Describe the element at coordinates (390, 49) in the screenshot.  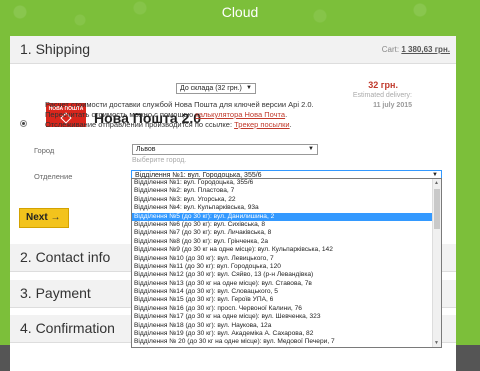
I see `cart-label: Cart:` at that location.